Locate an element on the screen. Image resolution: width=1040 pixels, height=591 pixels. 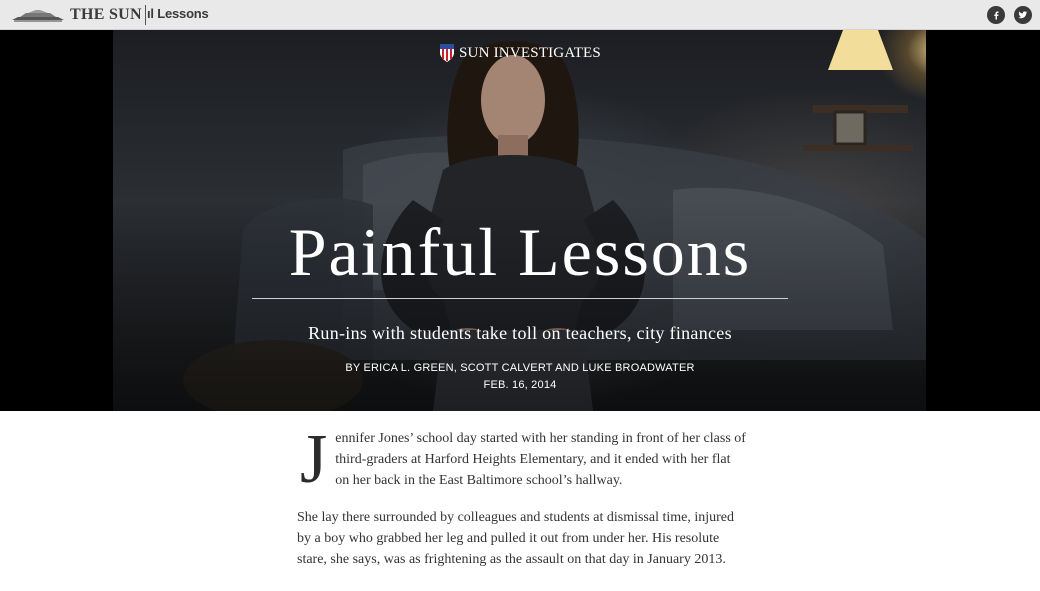
logo-divider is located at coordinates (145, 15).